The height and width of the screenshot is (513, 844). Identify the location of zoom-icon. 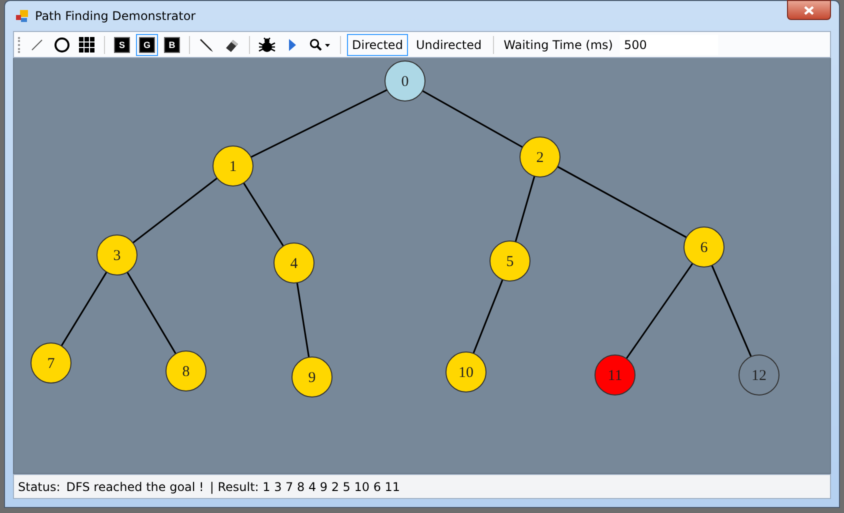
(320, 45).